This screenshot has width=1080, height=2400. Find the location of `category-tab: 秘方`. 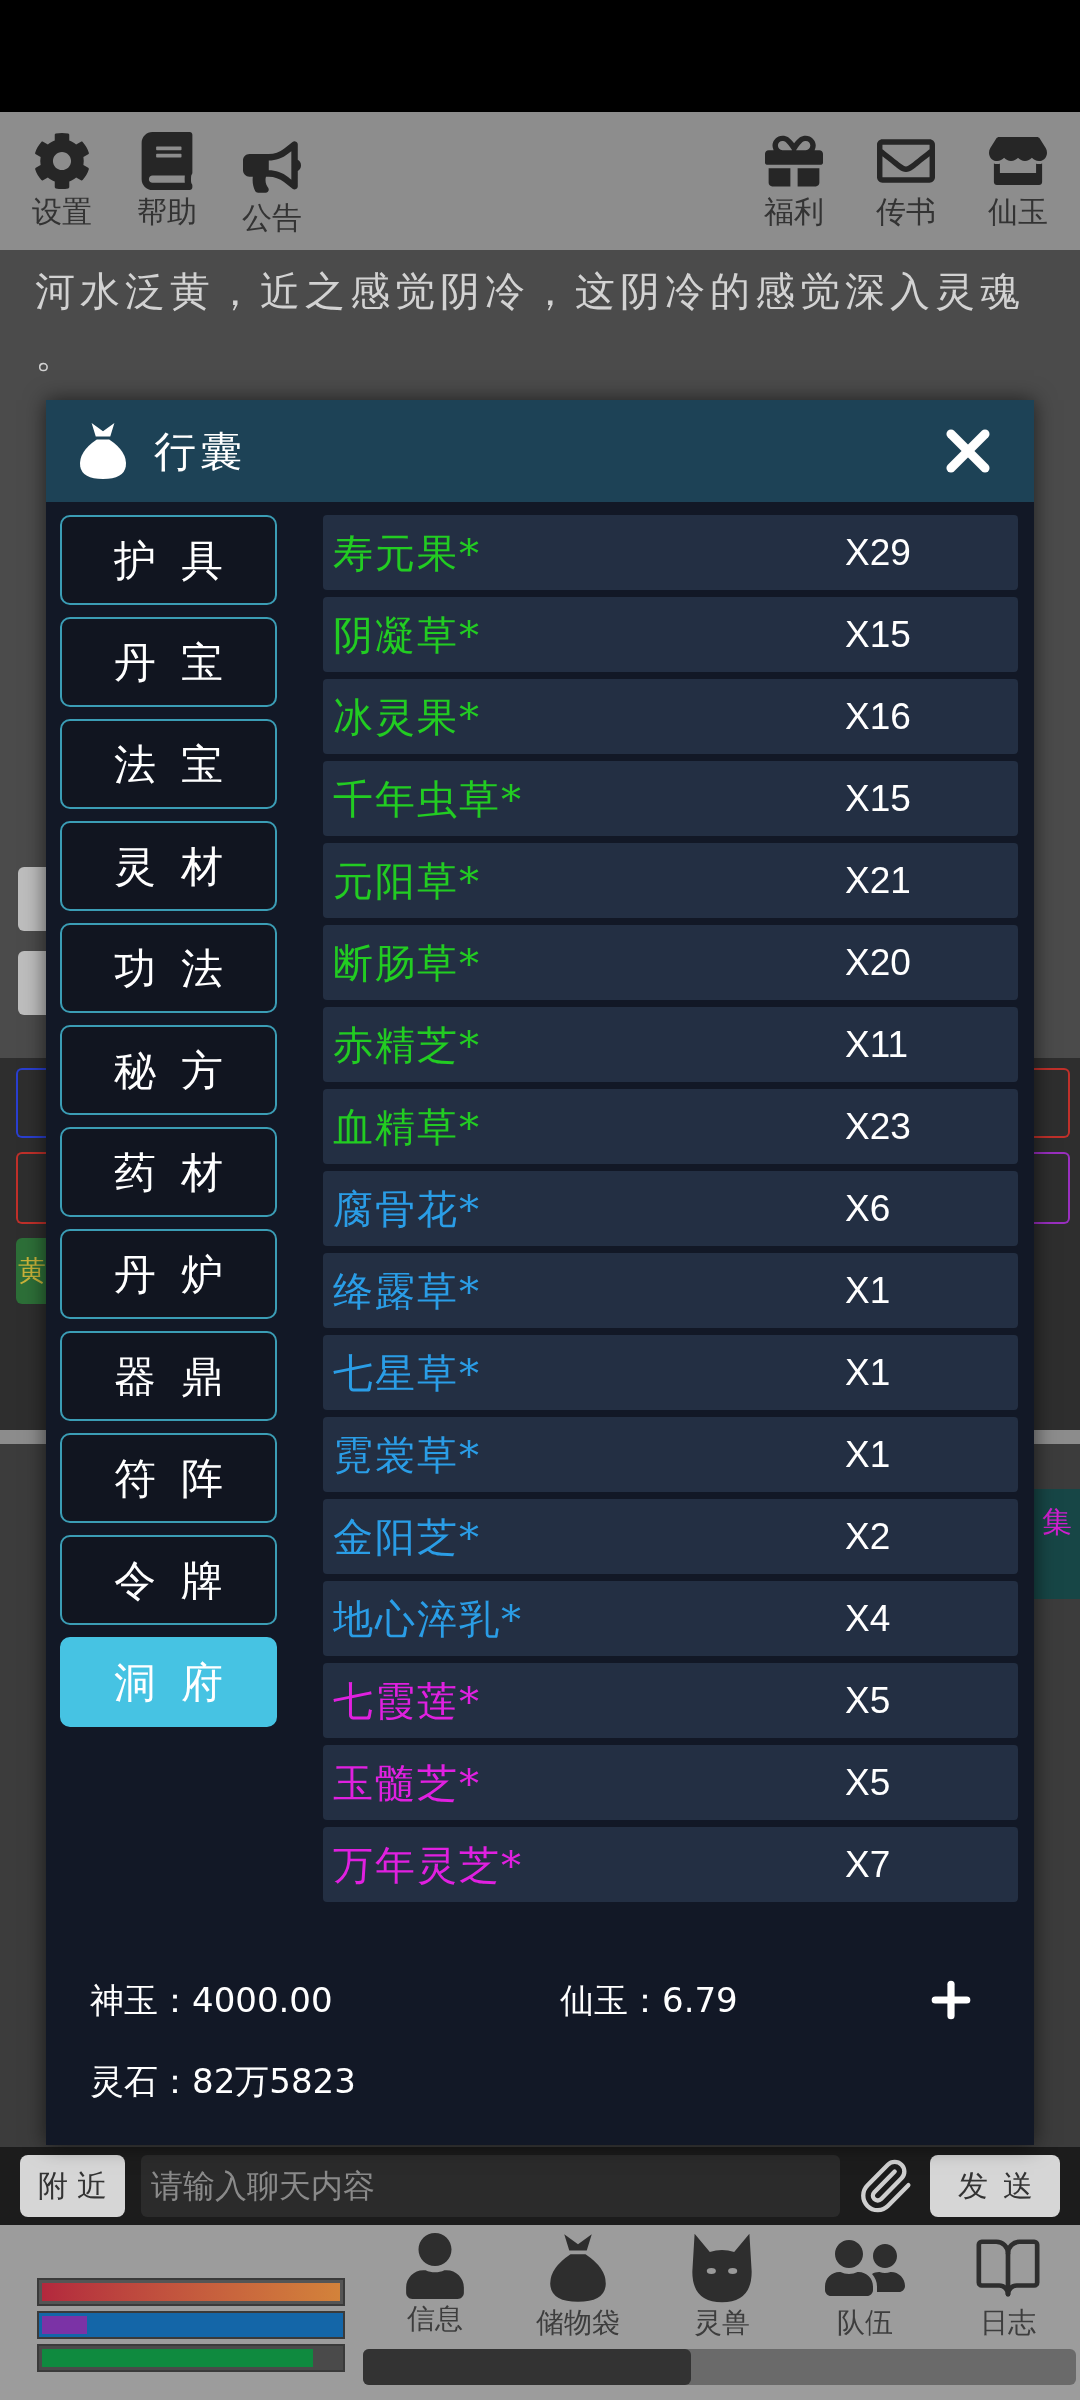

category-tab: 秘方 is located at coordinates (168, 1070).